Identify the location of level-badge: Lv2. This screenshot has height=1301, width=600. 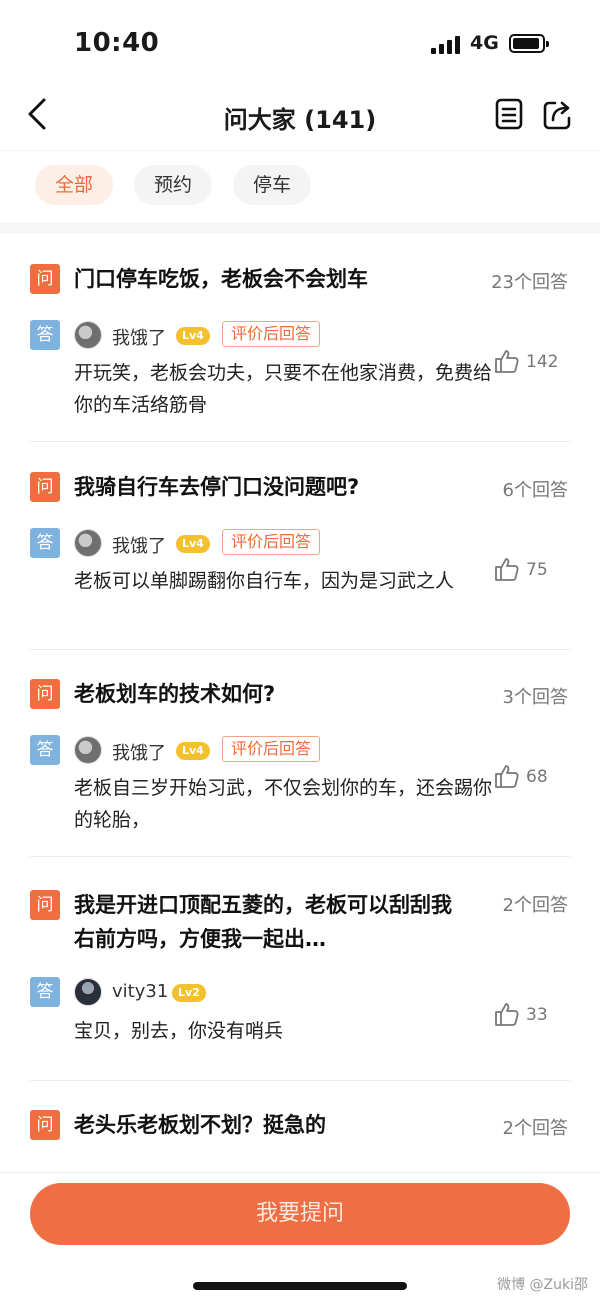
(189, 993).